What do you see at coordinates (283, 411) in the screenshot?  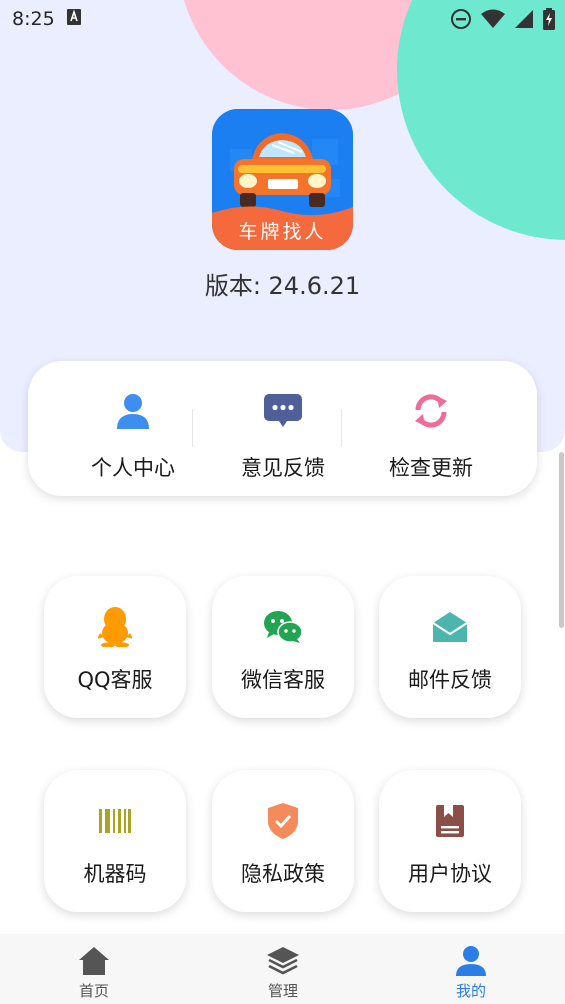 I see `chat-bubble-icon` at bounding box center [283, 411].